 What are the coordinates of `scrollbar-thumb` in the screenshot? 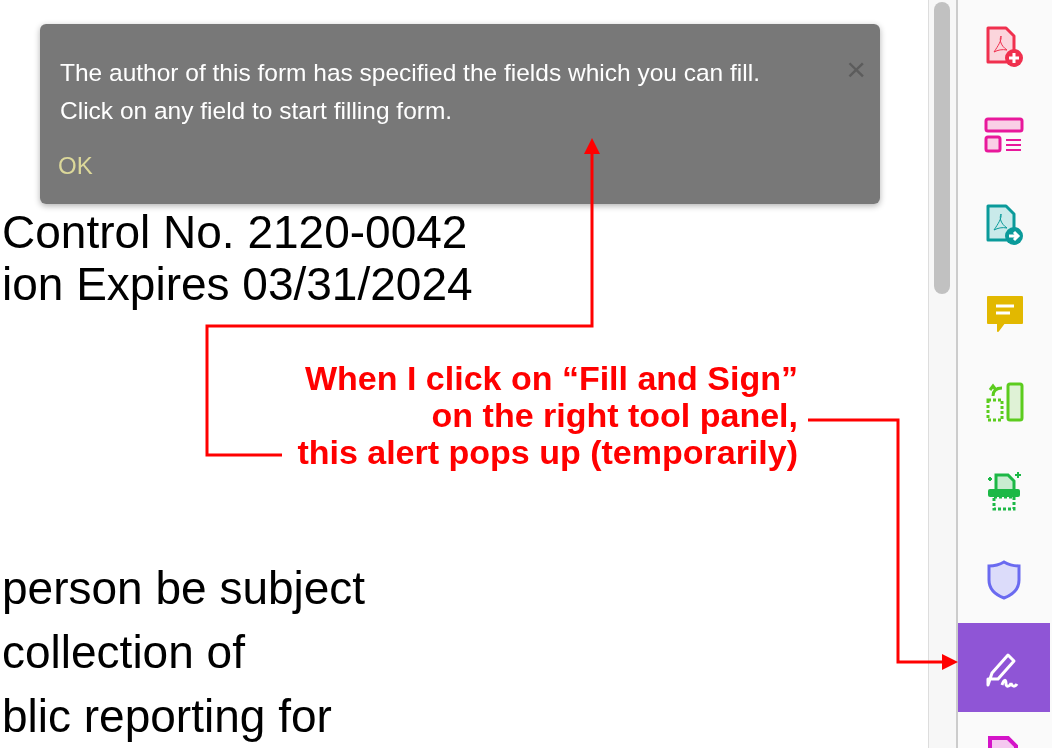 It's located at (942, 148).